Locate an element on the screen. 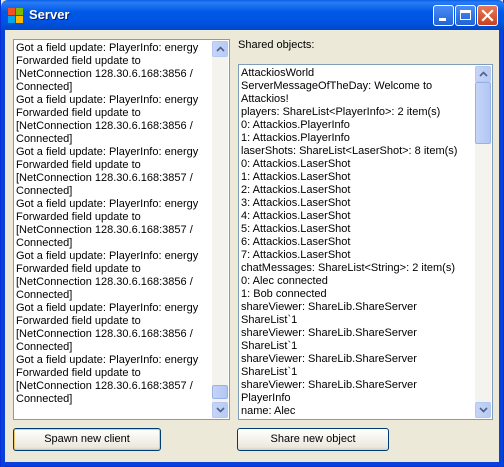 This screenshot has height=467, width=504. window-frame-right is located at coordinates (501, 248).